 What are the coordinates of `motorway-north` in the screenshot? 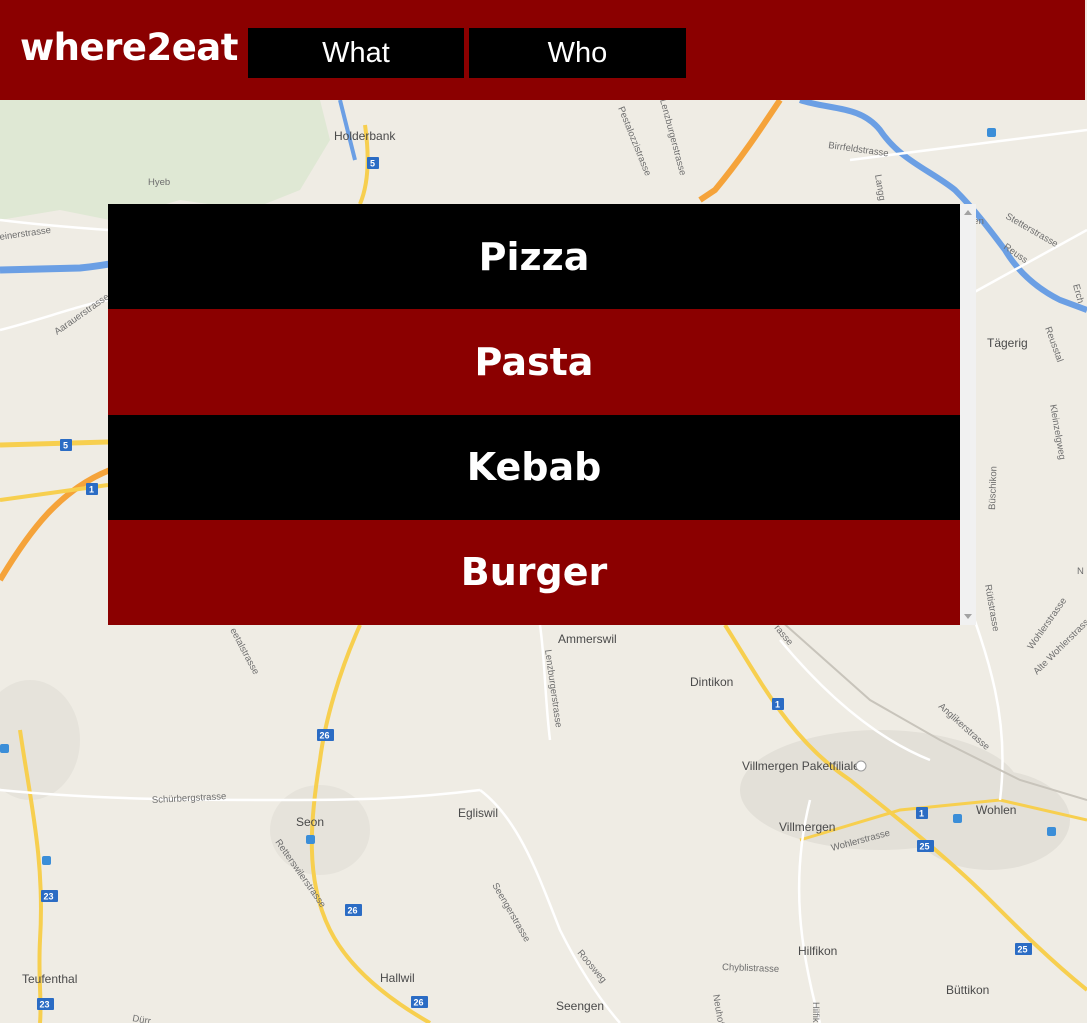 It's located at (740, 151).